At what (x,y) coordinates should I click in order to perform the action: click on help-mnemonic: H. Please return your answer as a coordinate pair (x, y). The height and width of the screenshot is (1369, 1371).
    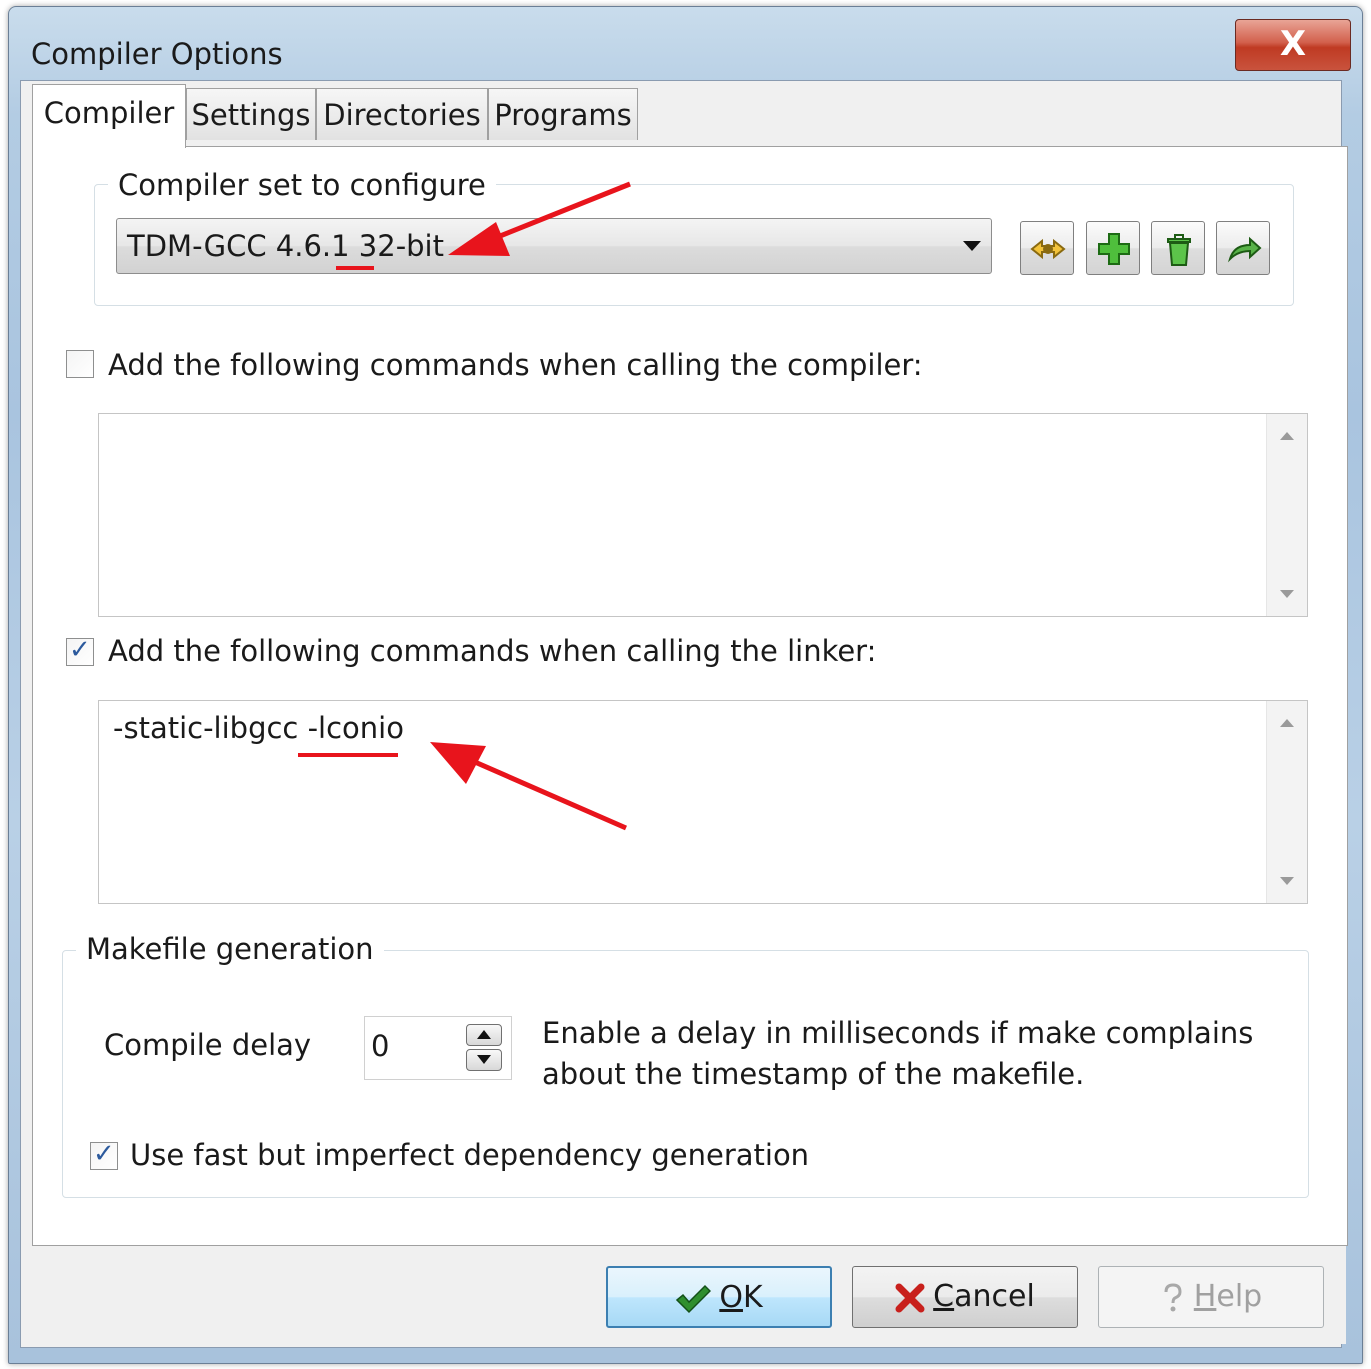
    Looking at the image, I should click on (1205, 1296).